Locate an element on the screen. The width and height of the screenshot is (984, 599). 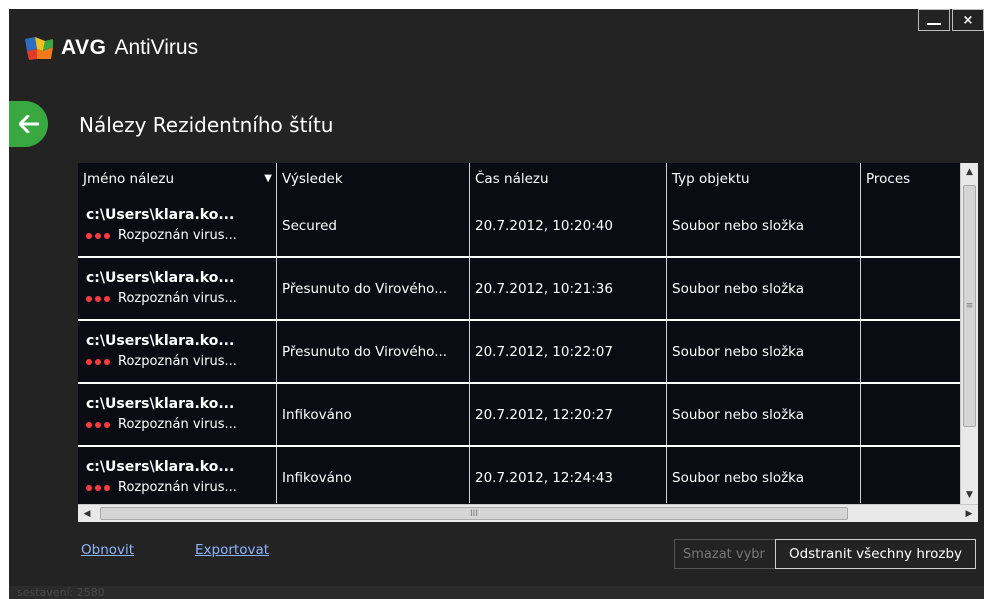
vertical-scrollbar: ▲ ≡ ▼ is located at coordinates (969, 333).